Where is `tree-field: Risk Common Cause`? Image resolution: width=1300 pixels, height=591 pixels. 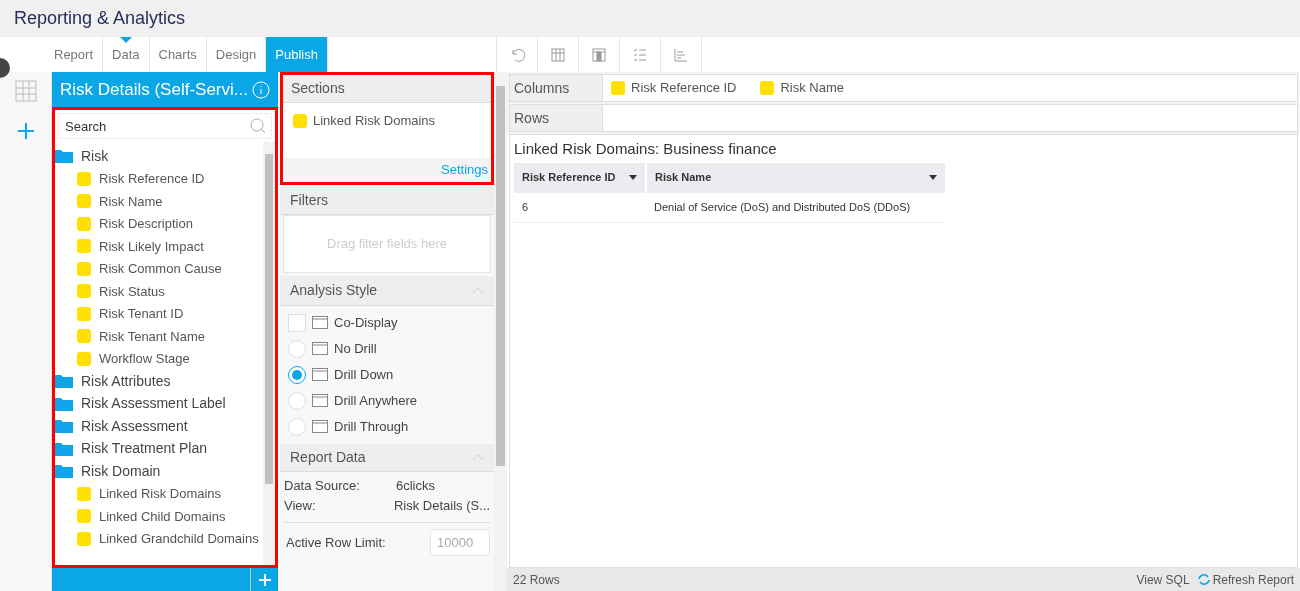
tree-field: Risk Common Cause is located at coordinates (159, 268).